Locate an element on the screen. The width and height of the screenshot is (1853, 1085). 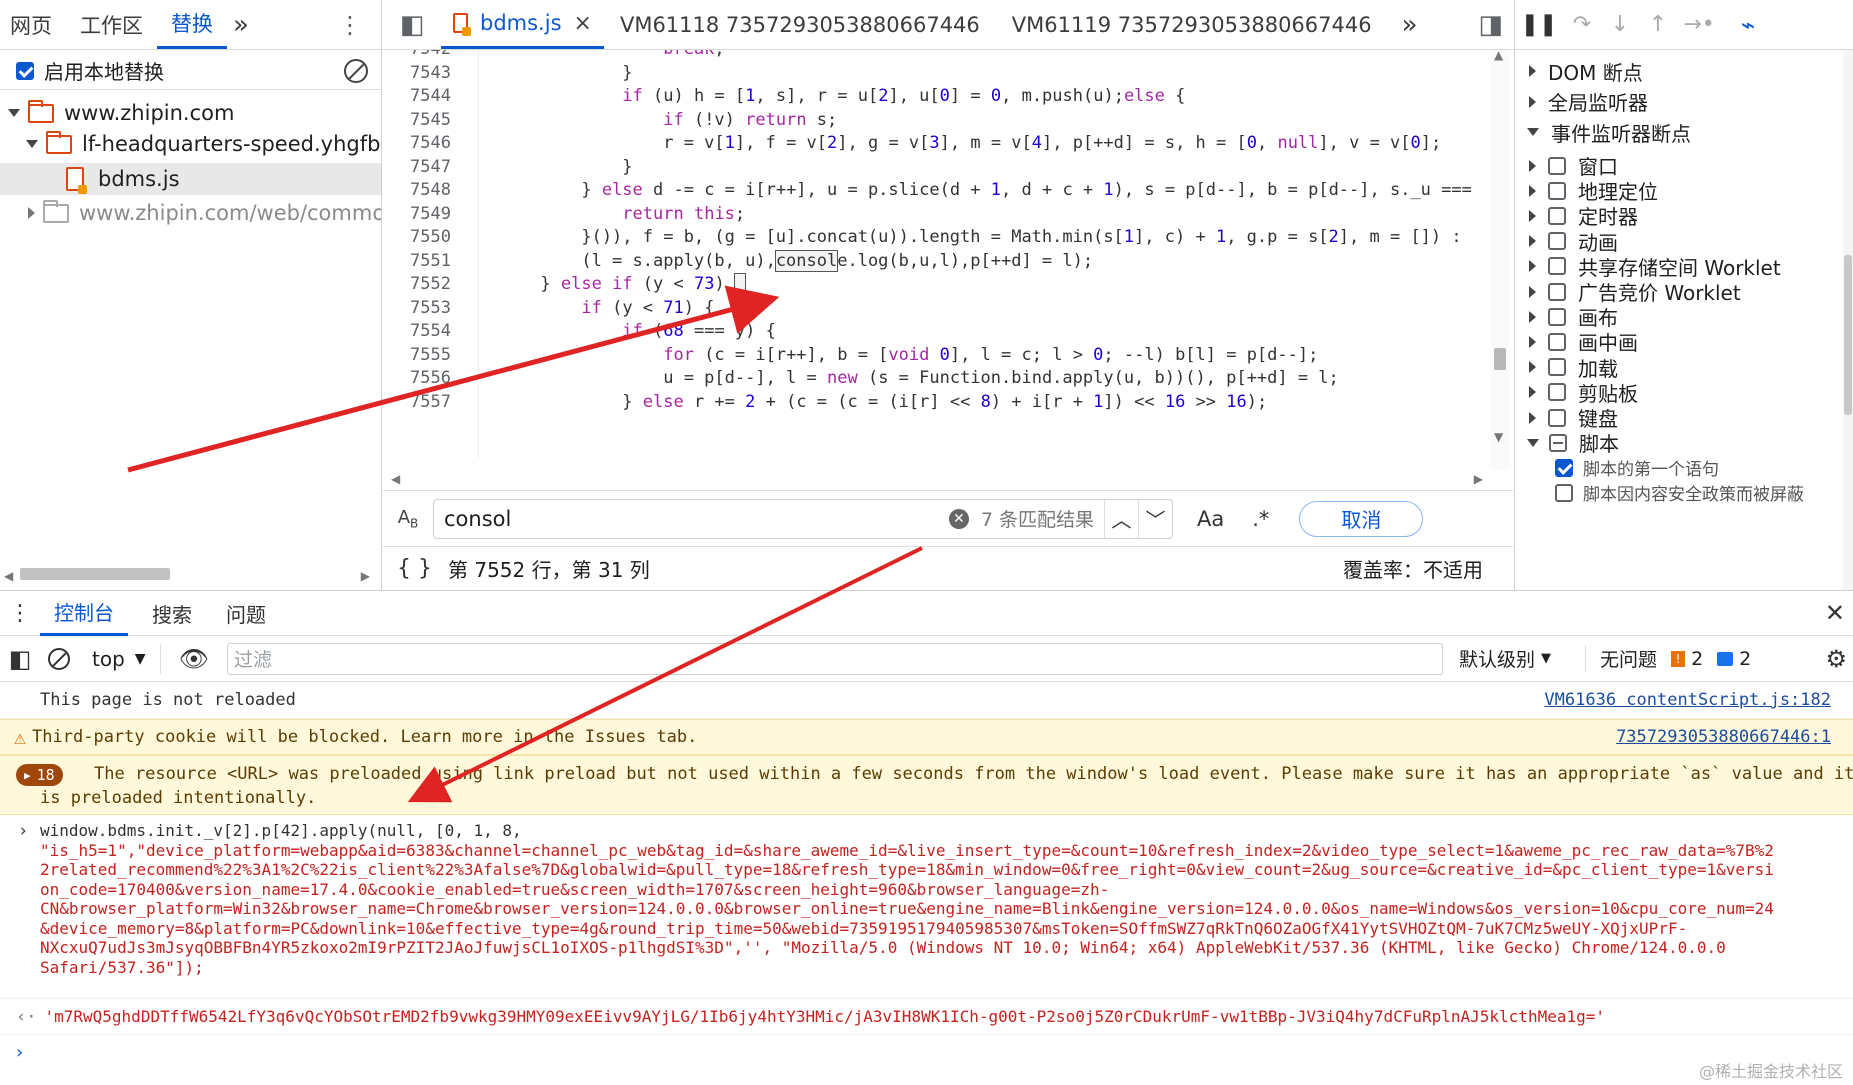
context-selector: top ▼ is located at coordinates (126, 658).